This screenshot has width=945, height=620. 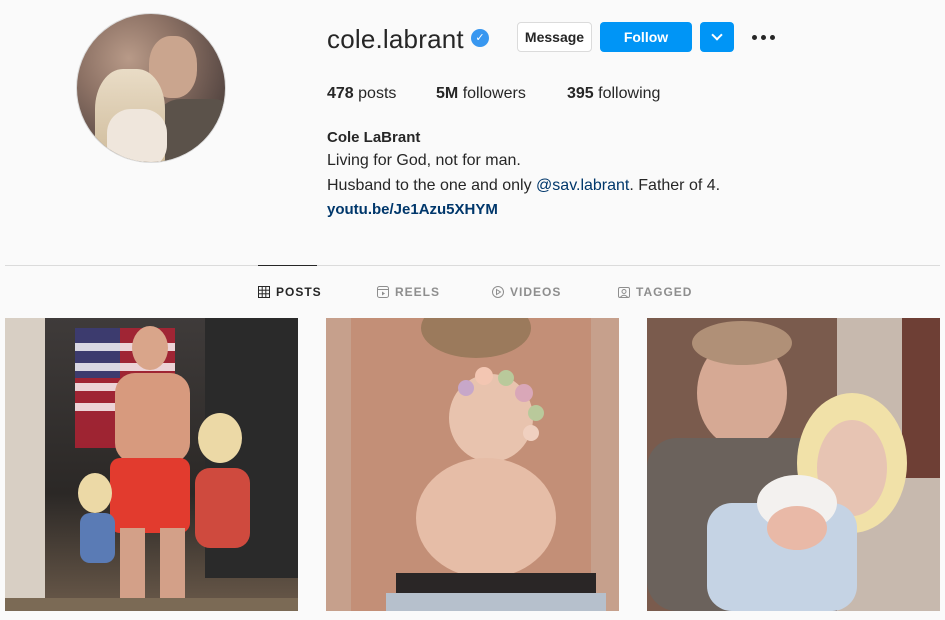 I want to click on follow-button: Follow, so click(x=646, y=37).